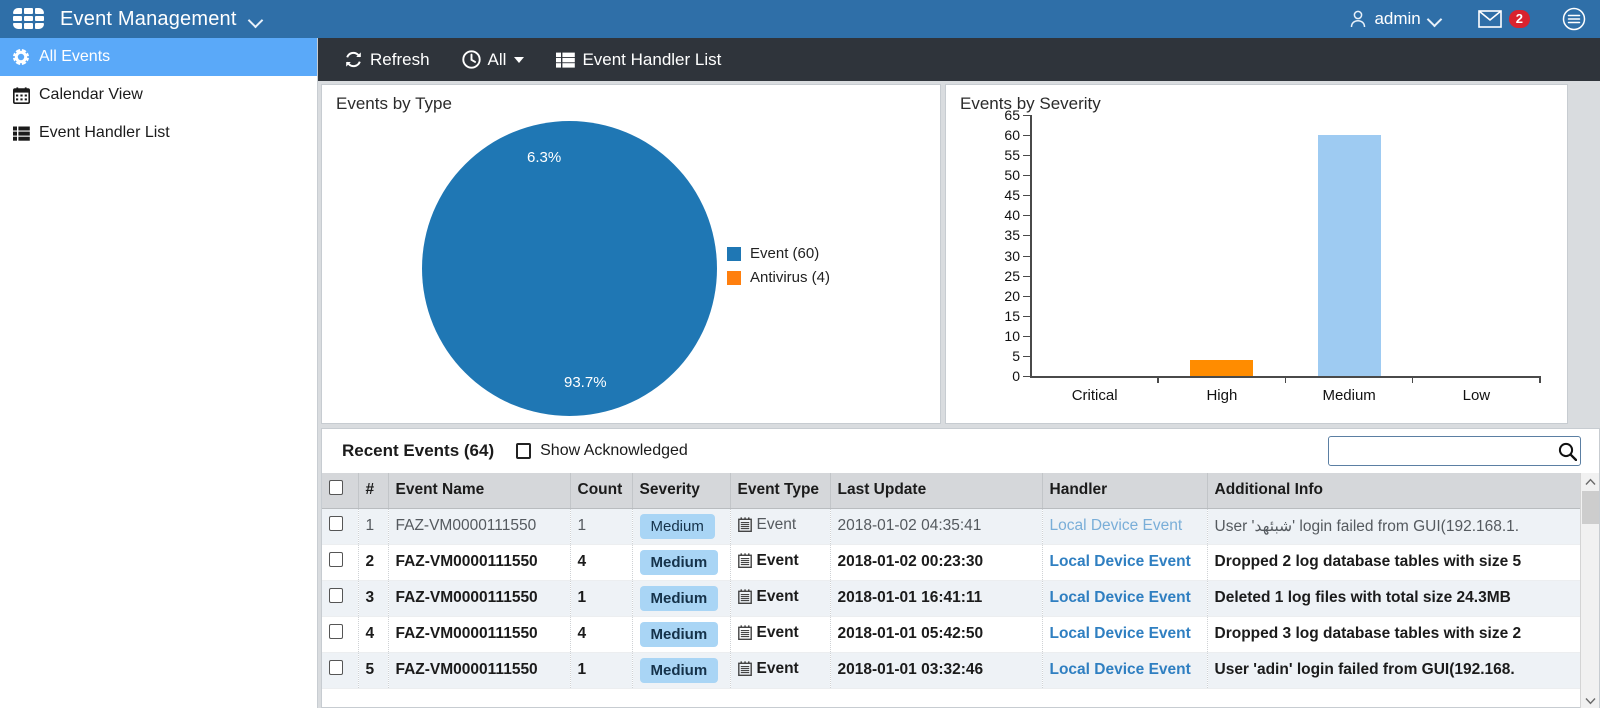  I want to click on app-header: Event Management admin 2, so click(800, 19).